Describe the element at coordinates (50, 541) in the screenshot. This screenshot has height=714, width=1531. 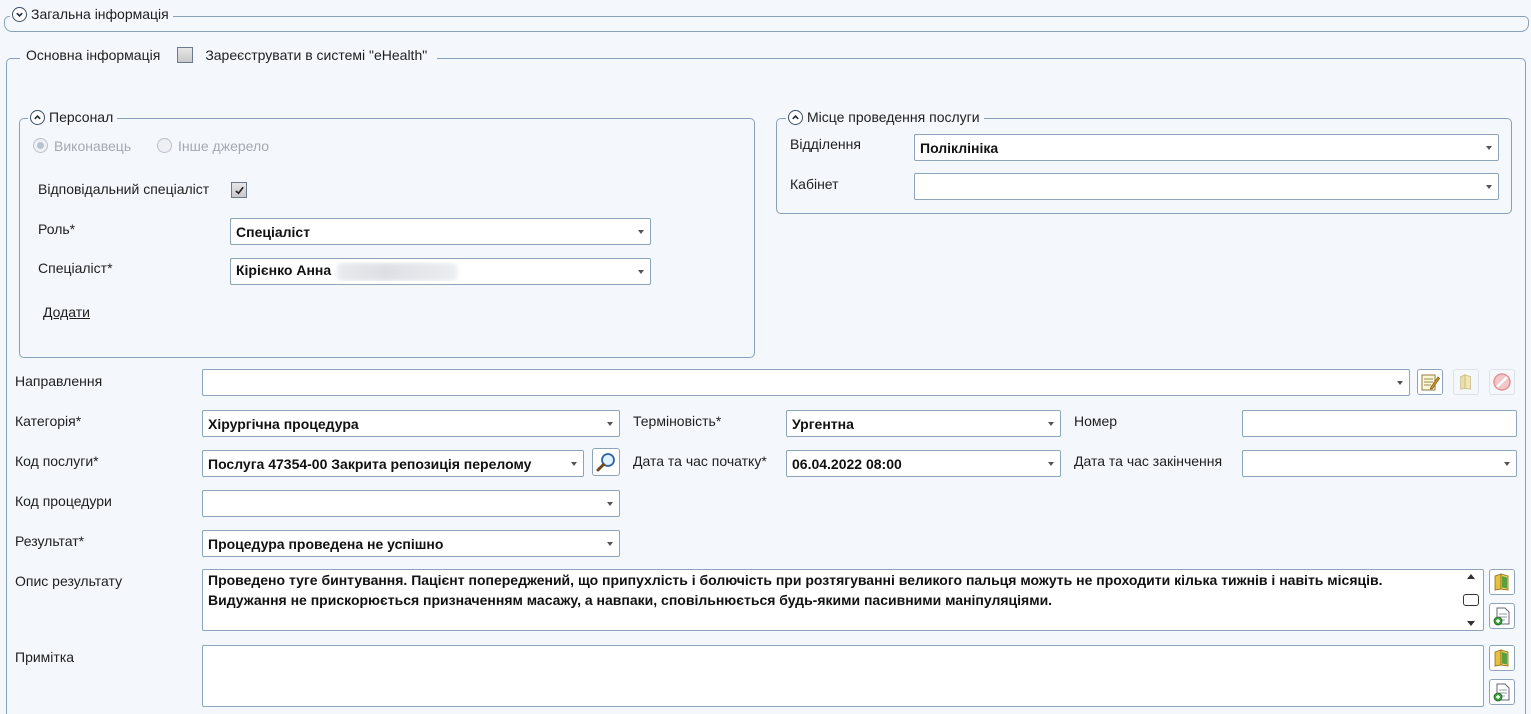
I see `result-label: Результат*` at that location.